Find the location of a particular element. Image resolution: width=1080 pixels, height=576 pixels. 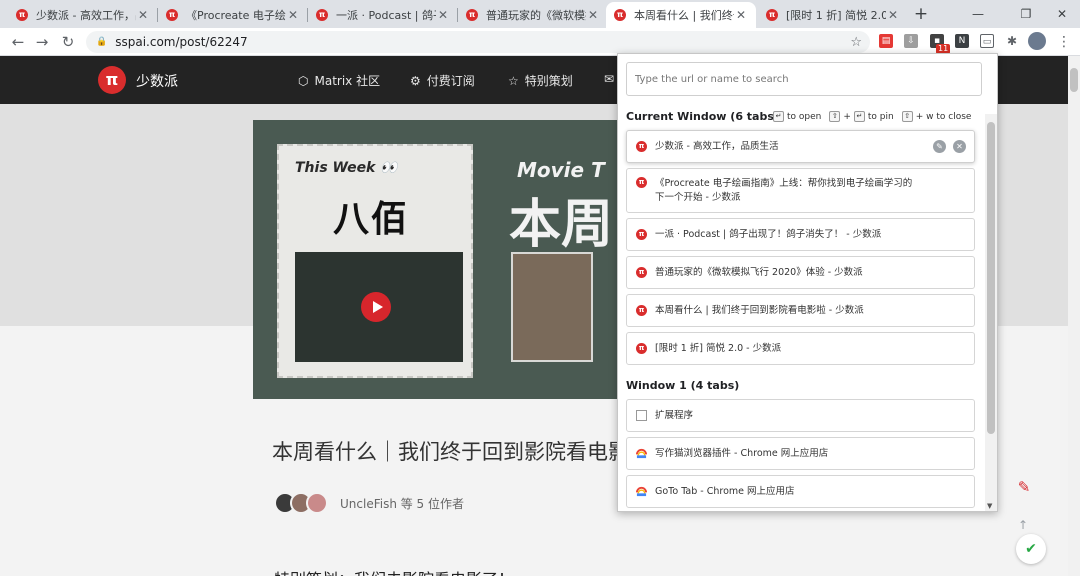

tab-list-item: π 少数派 - 高效工作，品质生活 ✎ ✕ is located at coordinates (800, 146).